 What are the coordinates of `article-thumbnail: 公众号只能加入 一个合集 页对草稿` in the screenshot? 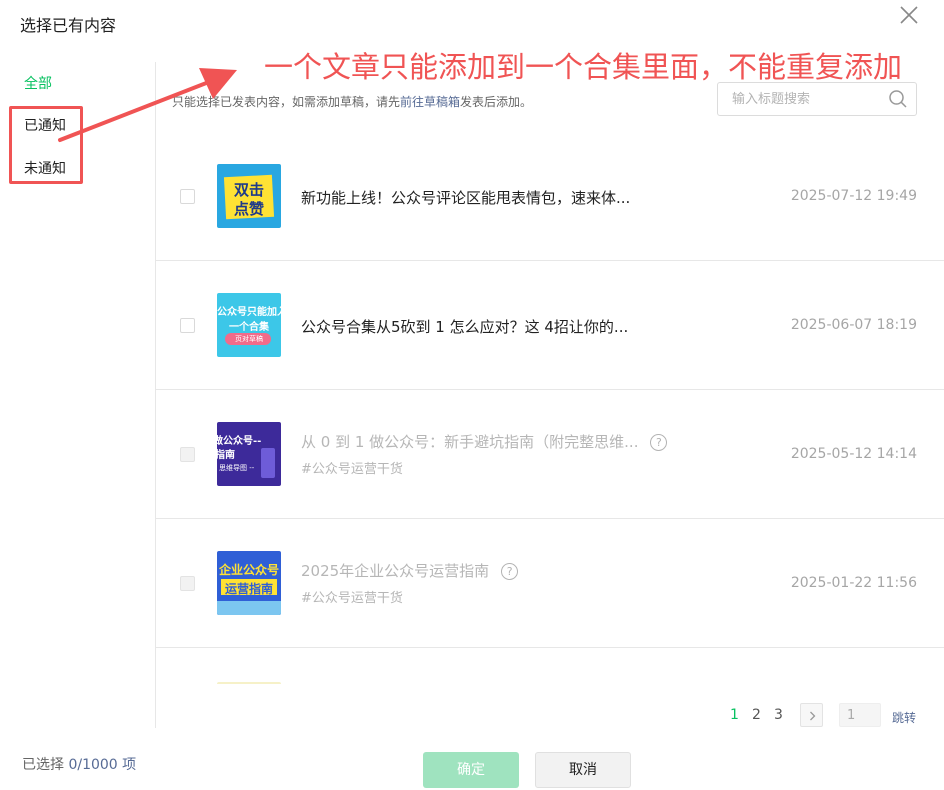 It's located at (249, 325).